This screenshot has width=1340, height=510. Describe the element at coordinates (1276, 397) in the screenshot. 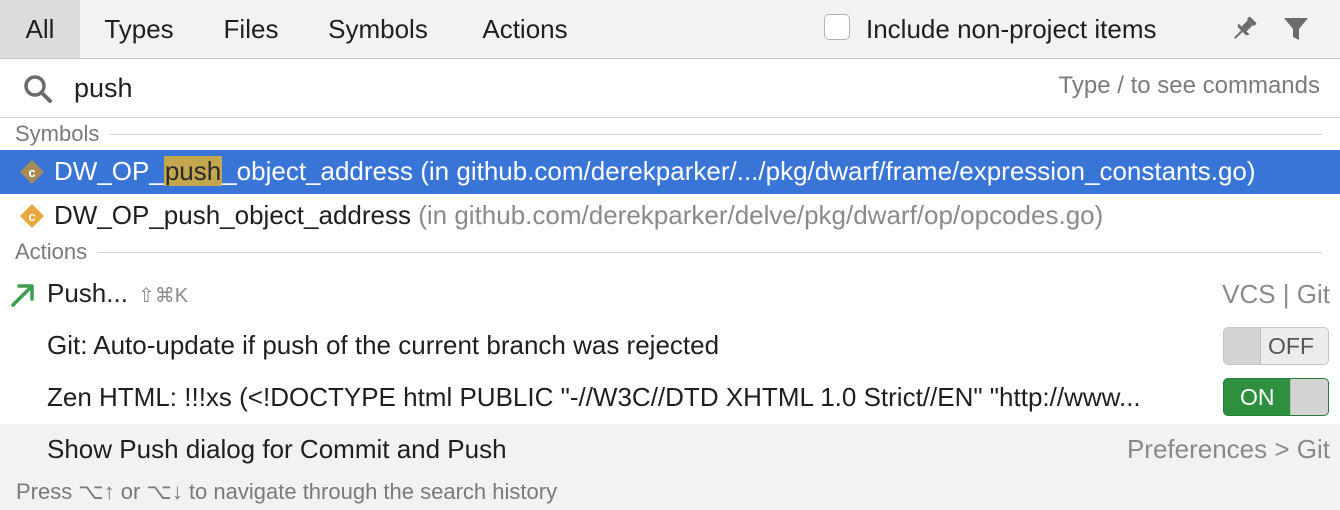

I see `toggle-switch-on: ON` at that location.